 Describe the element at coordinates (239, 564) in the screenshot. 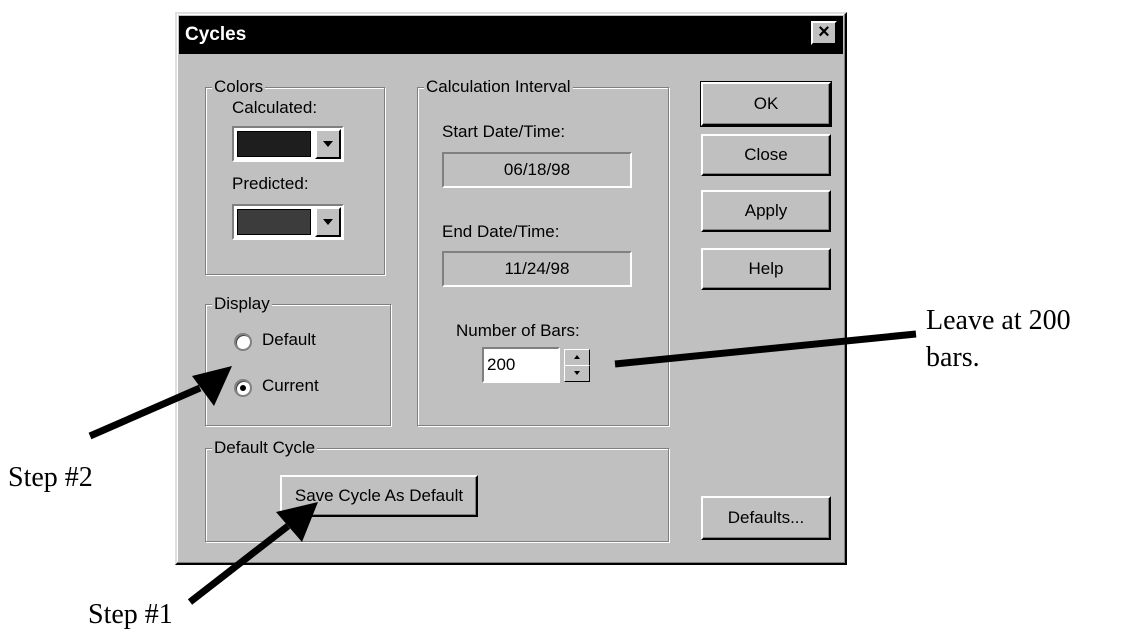

I see `step1-arrow-shaft` at that location.